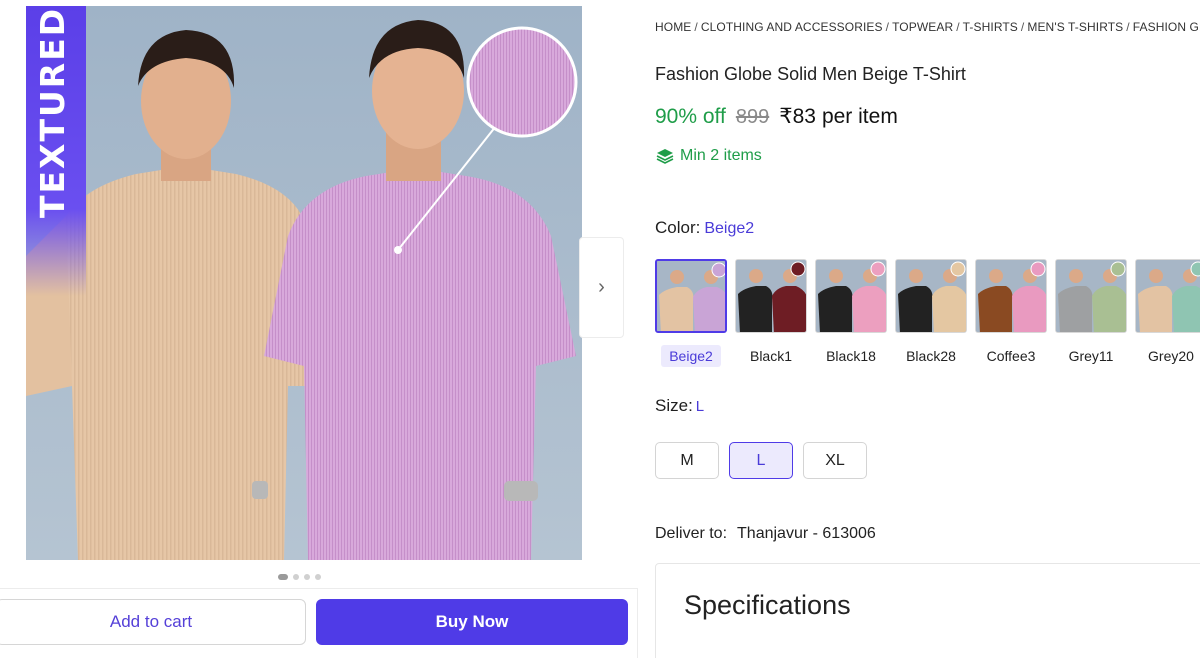 The image size is (1200, 658). Describe the element at coordinates (990, 27) in the screenshot. I see `breadcrumb-tshirts: T-SHIRTS` at that location.